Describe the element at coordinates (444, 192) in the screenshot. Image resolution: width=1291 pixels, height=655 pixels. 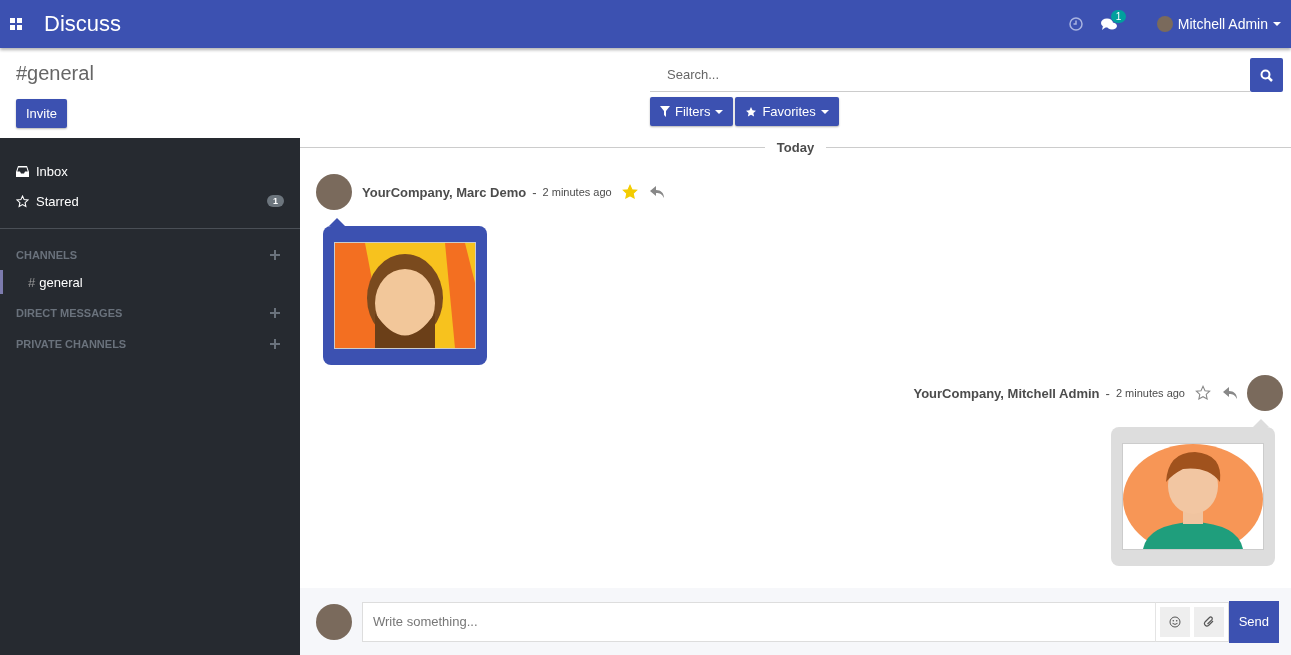
I see `message-author: YourCompany, Marc Demo` at that location.